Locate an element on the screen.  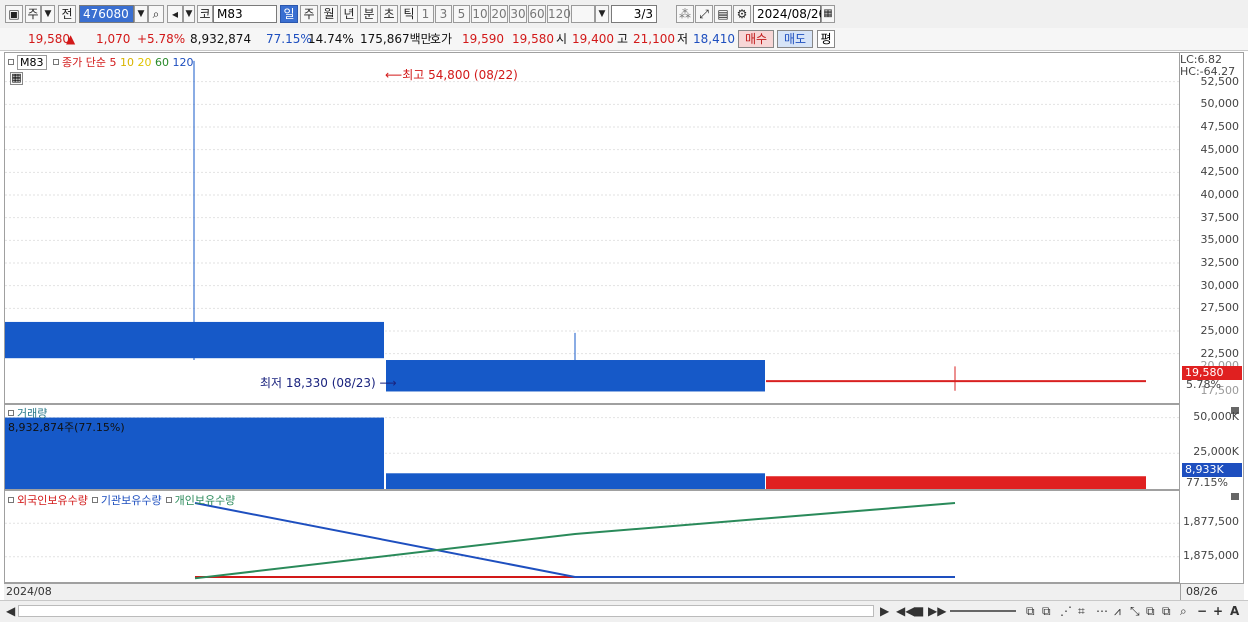
period-tab-6: 틱 is located at coordinates (409, 14).